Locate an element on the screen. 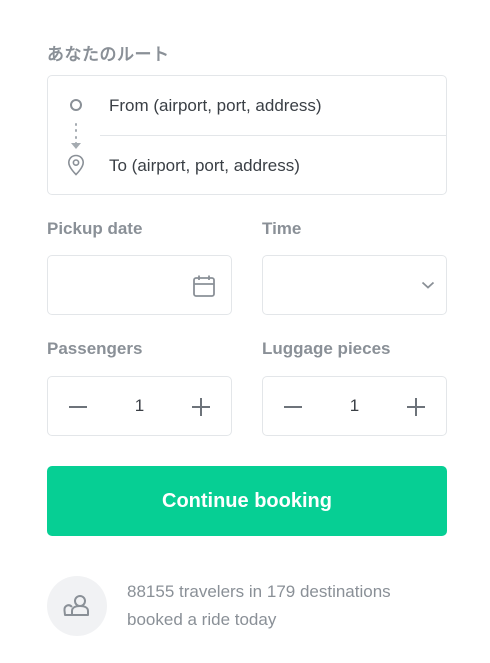 Image resolution: width=490 pixels, height=663 pixels. social-proof-line2: booked a ride today is located at coordinates (202, 619).